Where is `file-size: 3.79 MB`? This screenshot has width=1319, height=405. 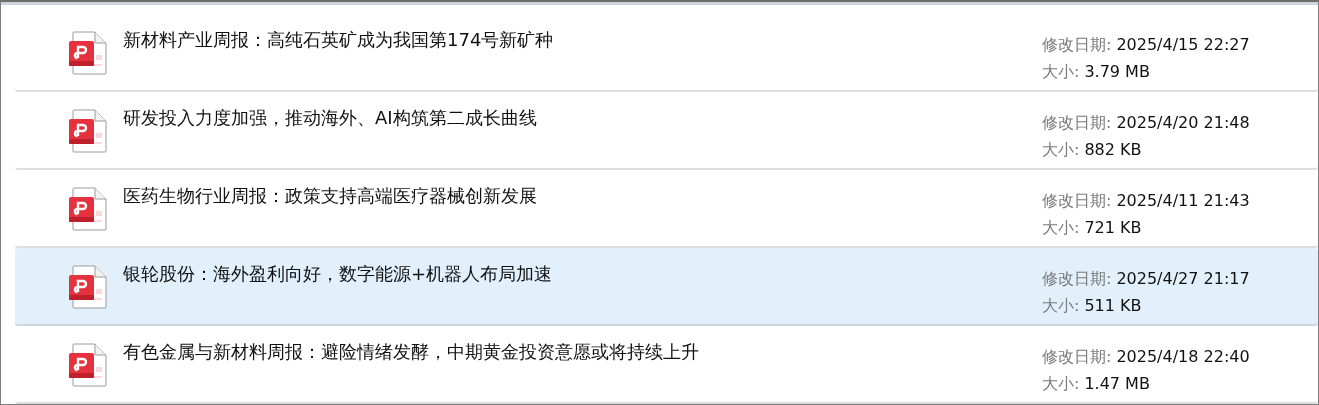 file-size: 3.79 MB is located at coordinates (1117, 72).